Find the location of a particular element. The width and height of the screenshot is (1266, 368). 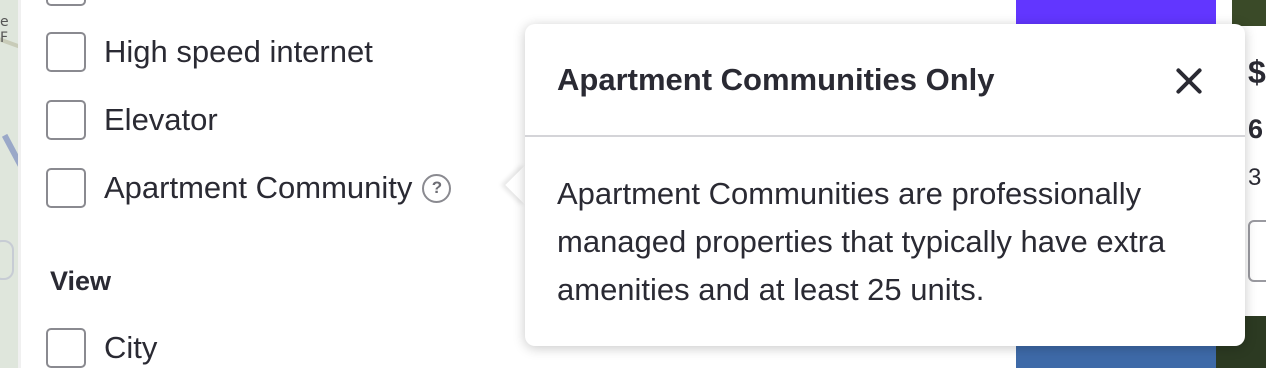

listing-beds: 6 is located at coordinates (1256, 129).